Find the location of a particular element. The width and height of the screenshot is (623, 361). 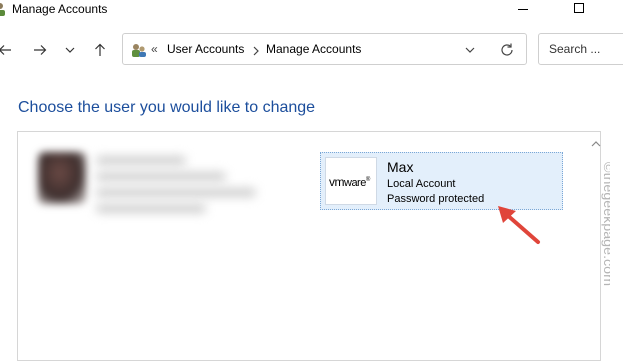

vmware-logo-text: vmware® is located at coordinates (349, 182).